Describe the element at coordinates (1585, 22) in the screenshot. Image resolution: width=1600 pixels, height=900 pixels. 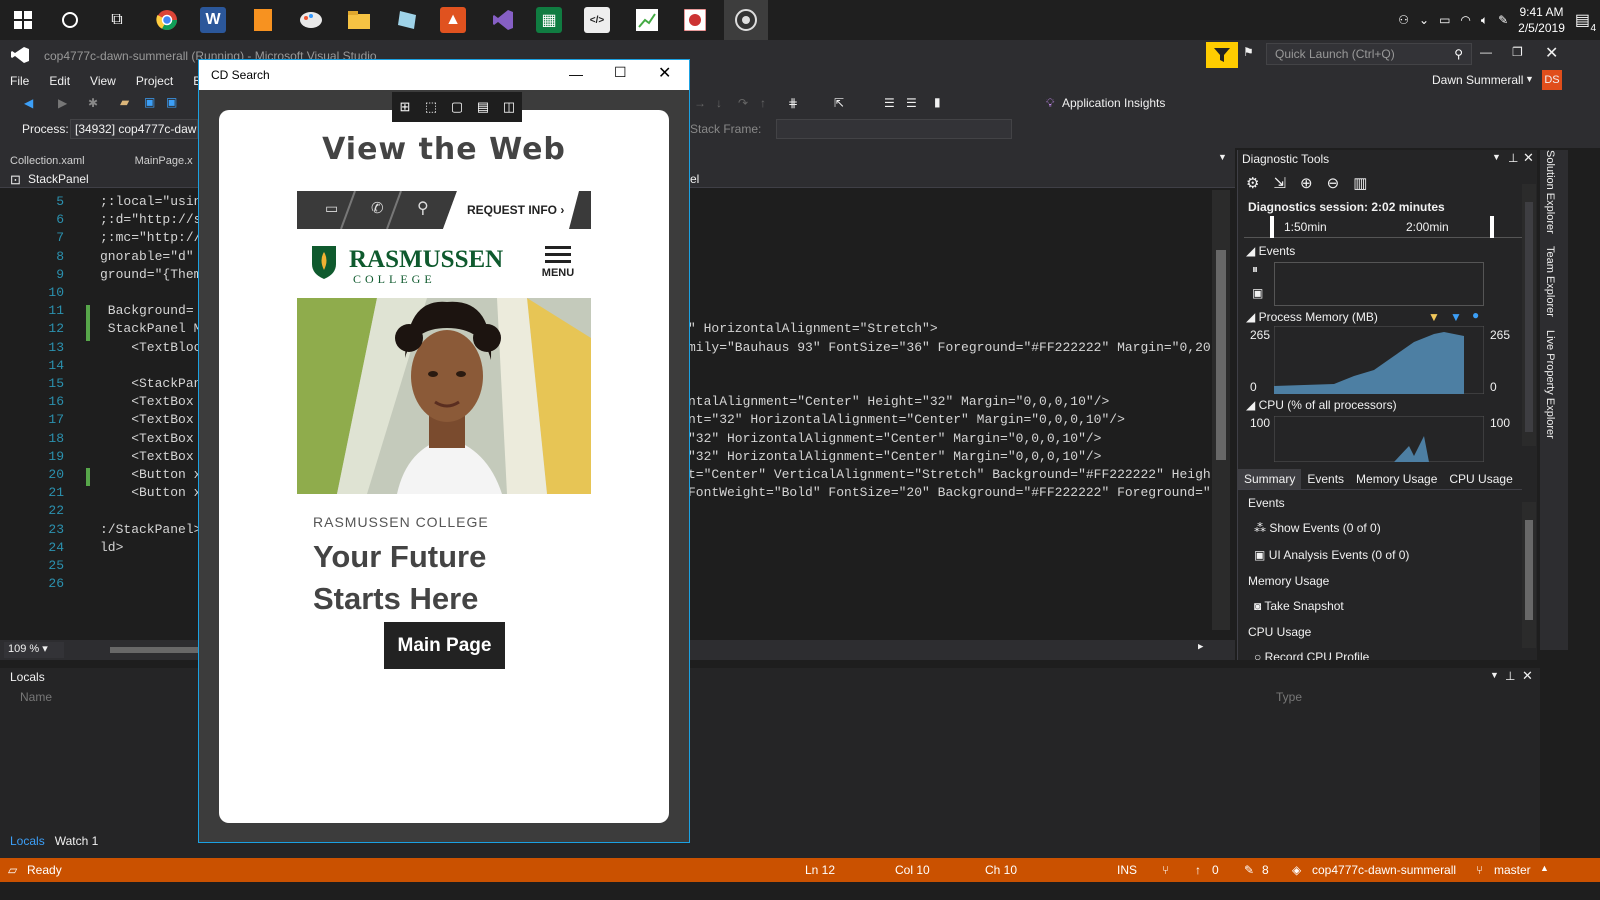
I see `action-center-icon: ▤ 4` at that location.